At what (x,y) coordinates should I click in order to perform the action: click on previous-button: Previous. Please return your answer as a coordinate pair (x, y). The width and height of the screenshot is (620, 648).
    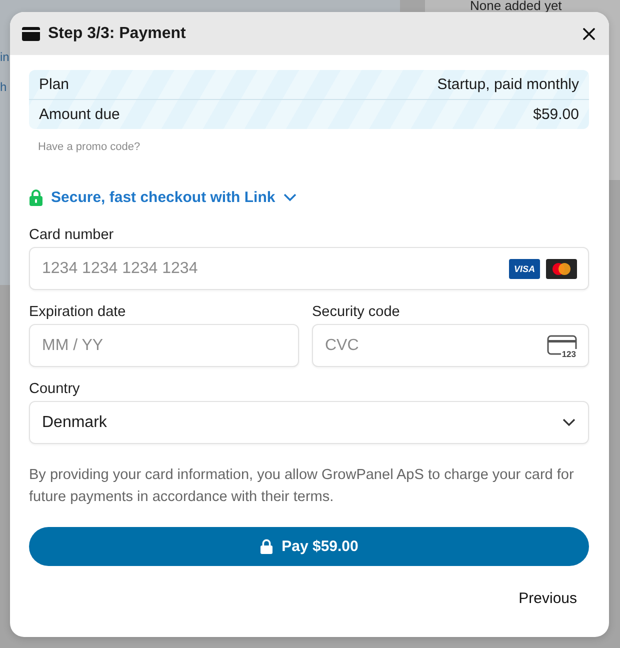
    Looking at the image, I should click on (547, 598).